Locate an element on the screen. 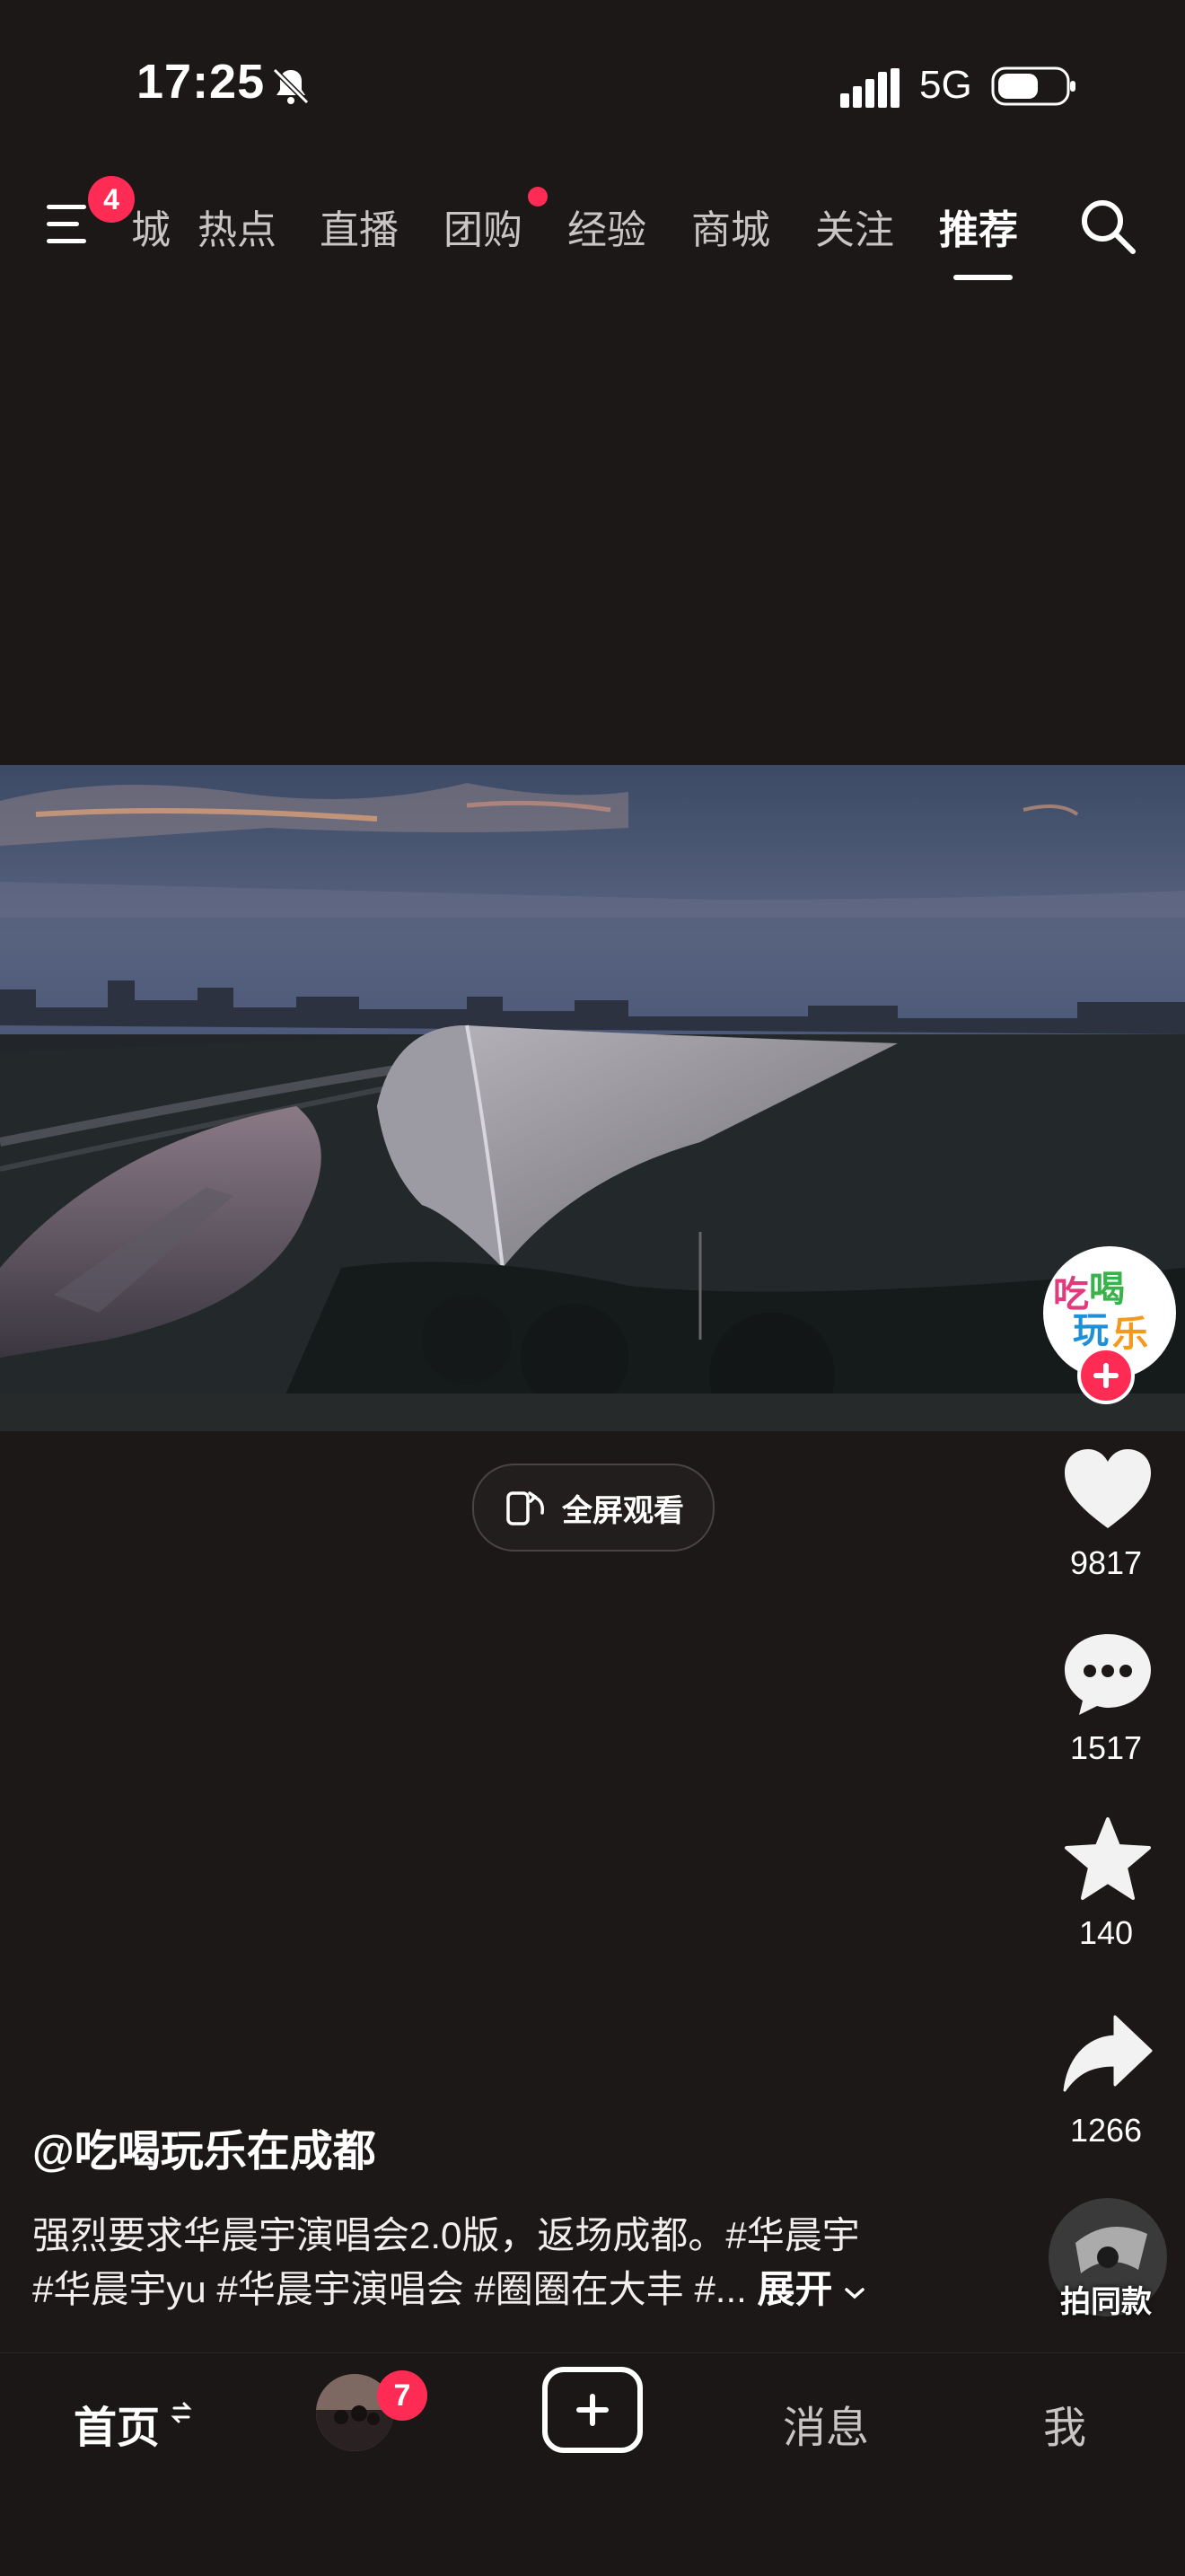 Image resolution: width=1185 pixels, height=2576 pixels. avatar-text-3: 玩 is located at coordinates (1091, 1330).